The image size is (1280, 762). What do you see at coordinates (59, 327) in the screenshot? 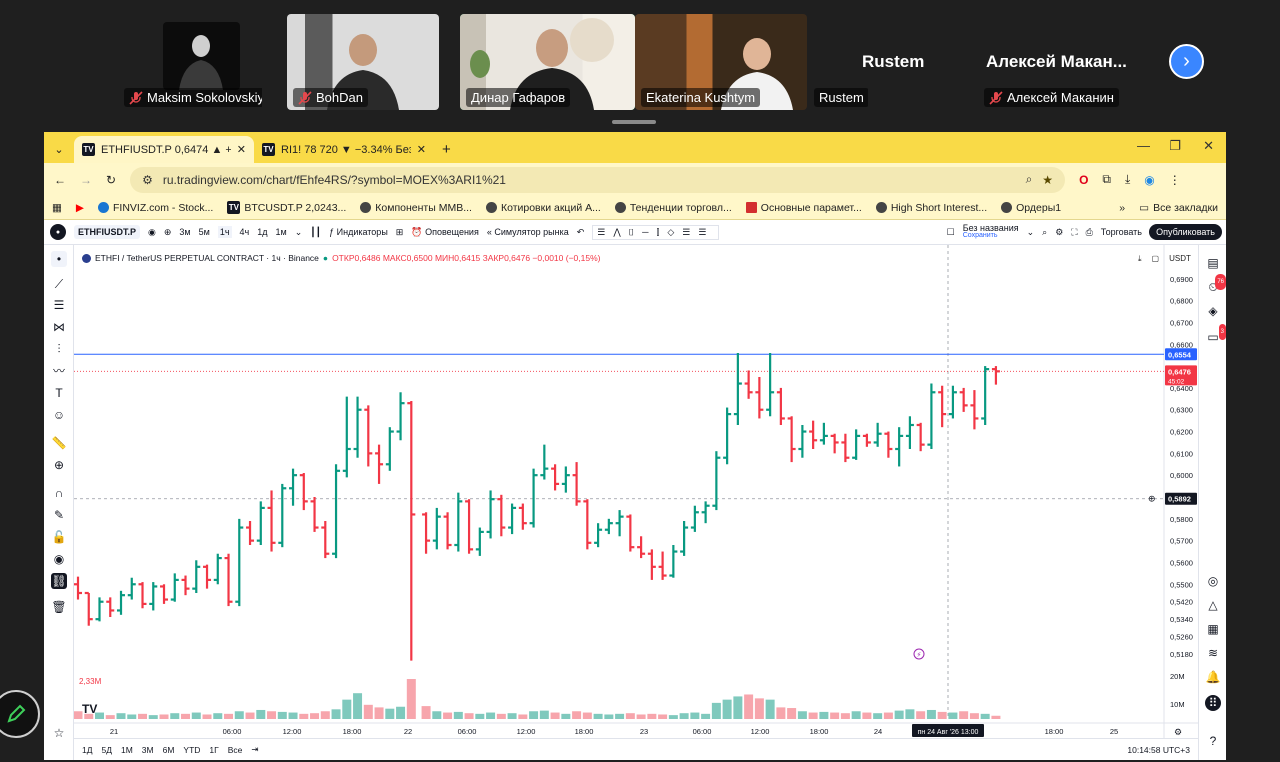
I see `pattern-icon: ⋈` at bounding box center [59, 327].